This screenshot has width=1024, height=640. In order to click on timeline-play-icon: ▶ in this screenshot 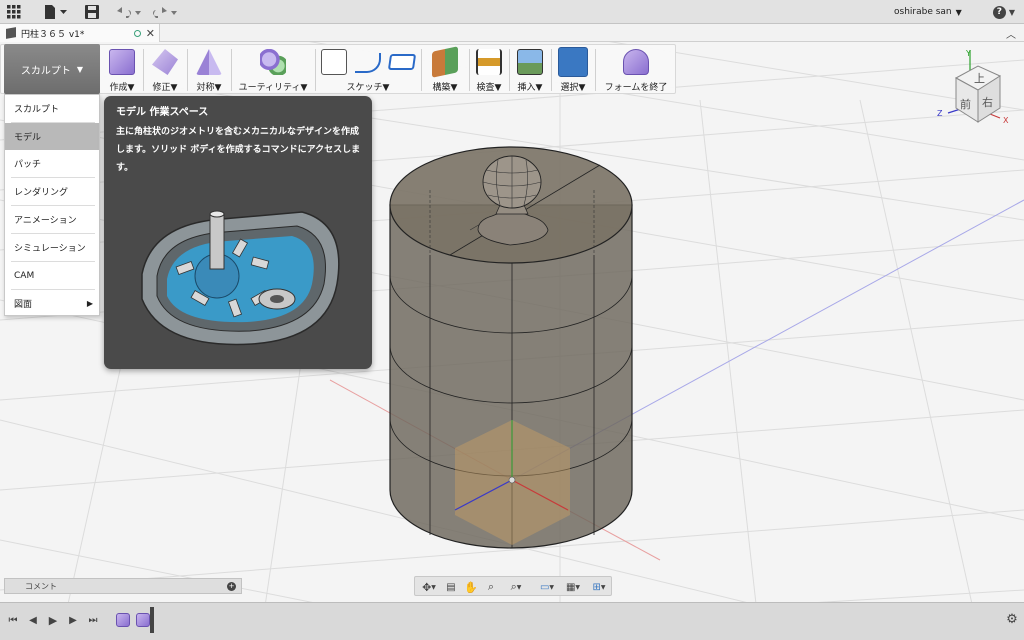, I will do `click(53, 620)`.